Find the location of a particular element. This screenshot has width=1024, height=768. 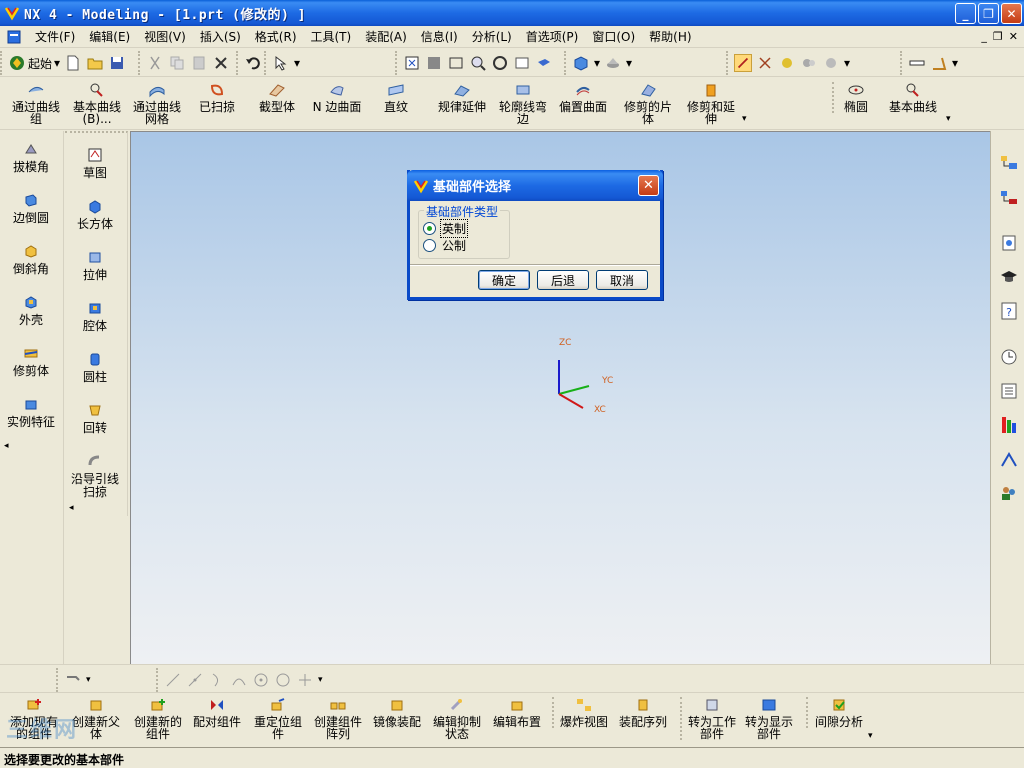

snap-point-icon is located at coordinates (743, 63).